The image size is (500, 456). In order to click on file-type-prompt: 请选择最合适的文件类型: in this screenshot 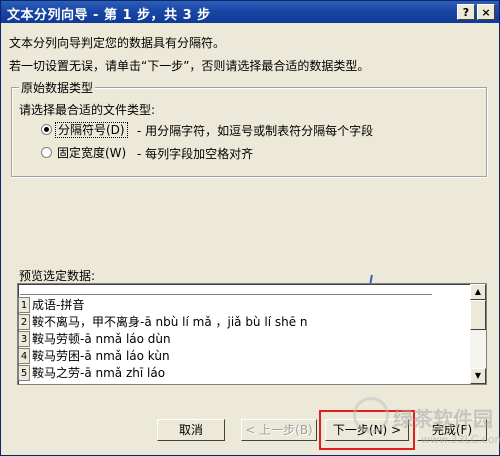, I will do `click(87, 110)`.